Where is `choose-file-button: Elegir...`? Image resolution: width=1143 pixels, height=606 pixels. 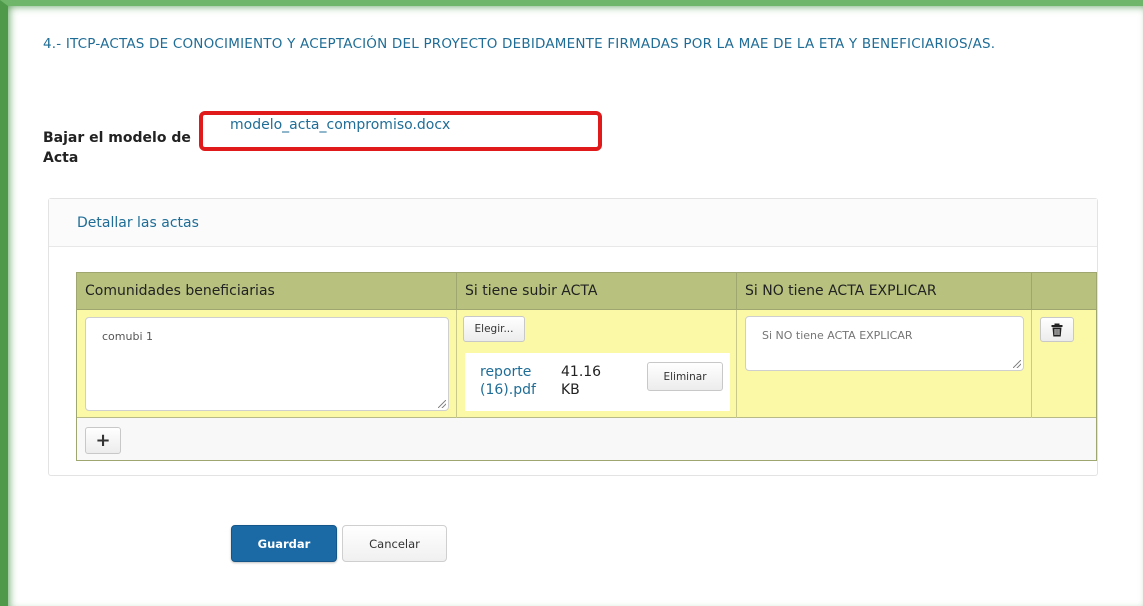 choose-file-button: Elegir... is located at coordinates (494, 329).